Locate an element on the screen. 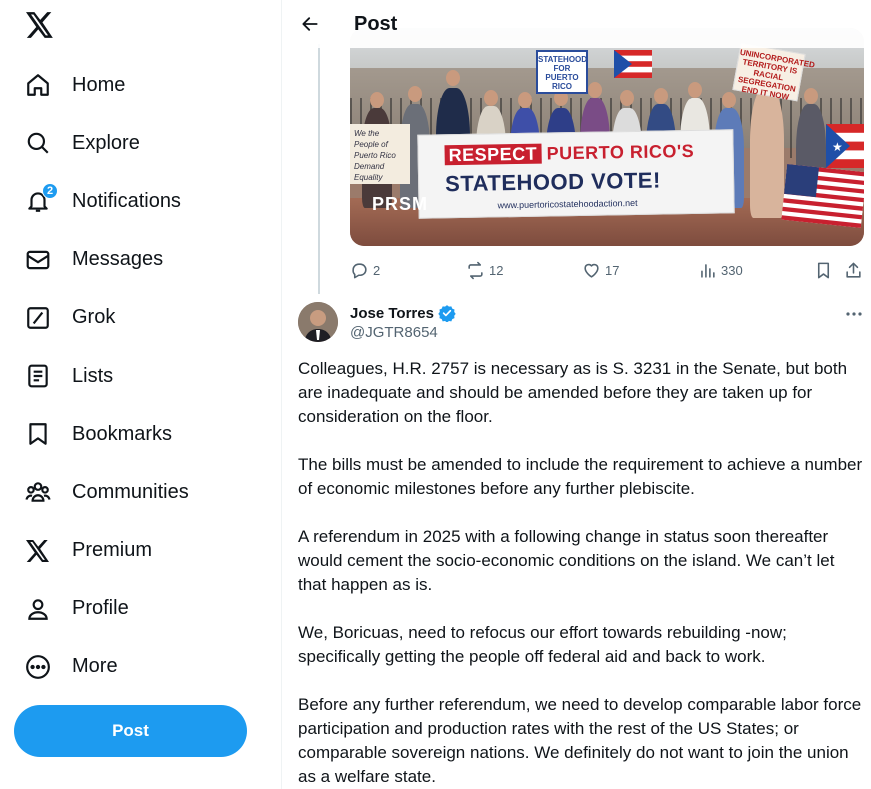 The image size is (871, 789). banner-highlight: RESPECT is located at coordinates (493, 154).